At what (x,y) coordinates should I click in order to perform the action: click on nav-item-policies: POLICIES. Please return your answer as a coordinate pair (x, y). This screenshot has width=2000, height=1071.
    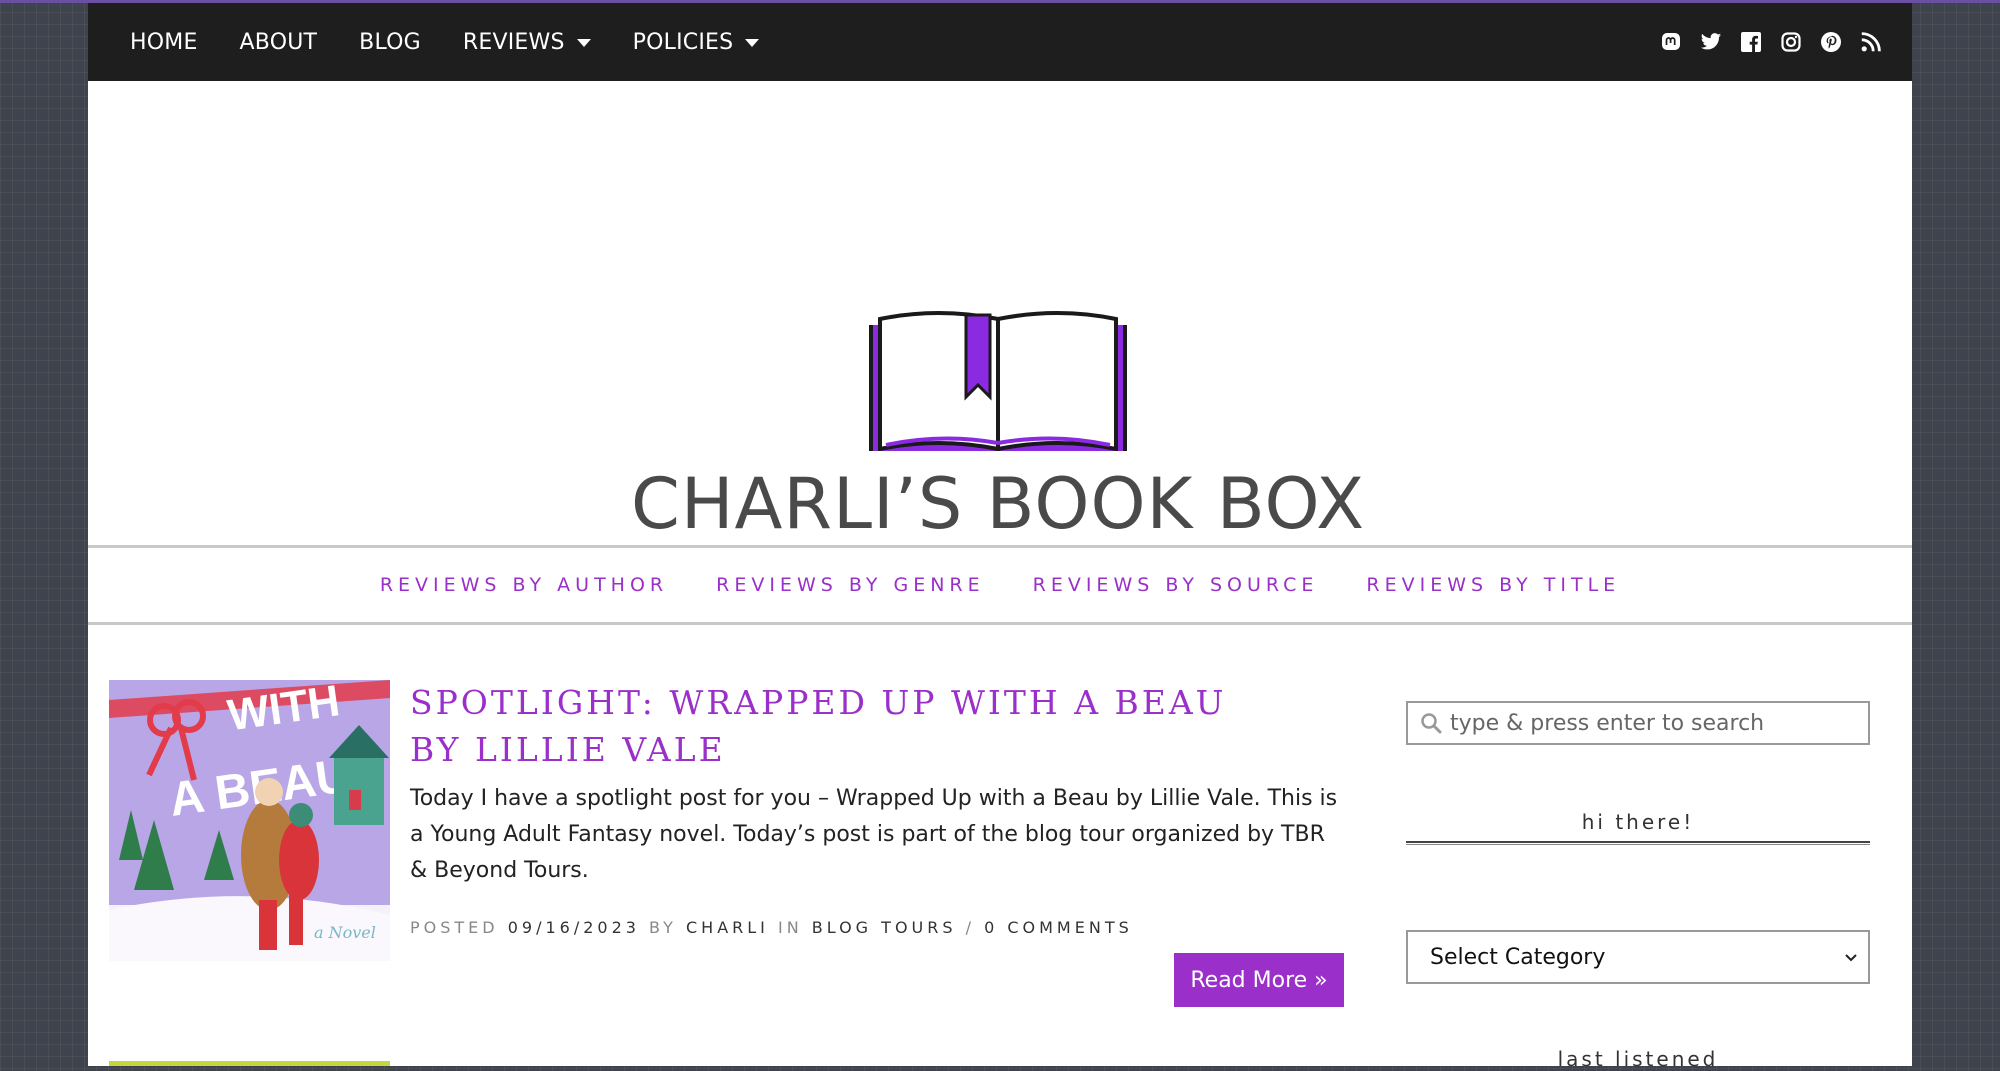
    Looking at the image, I should click on (696, 42).